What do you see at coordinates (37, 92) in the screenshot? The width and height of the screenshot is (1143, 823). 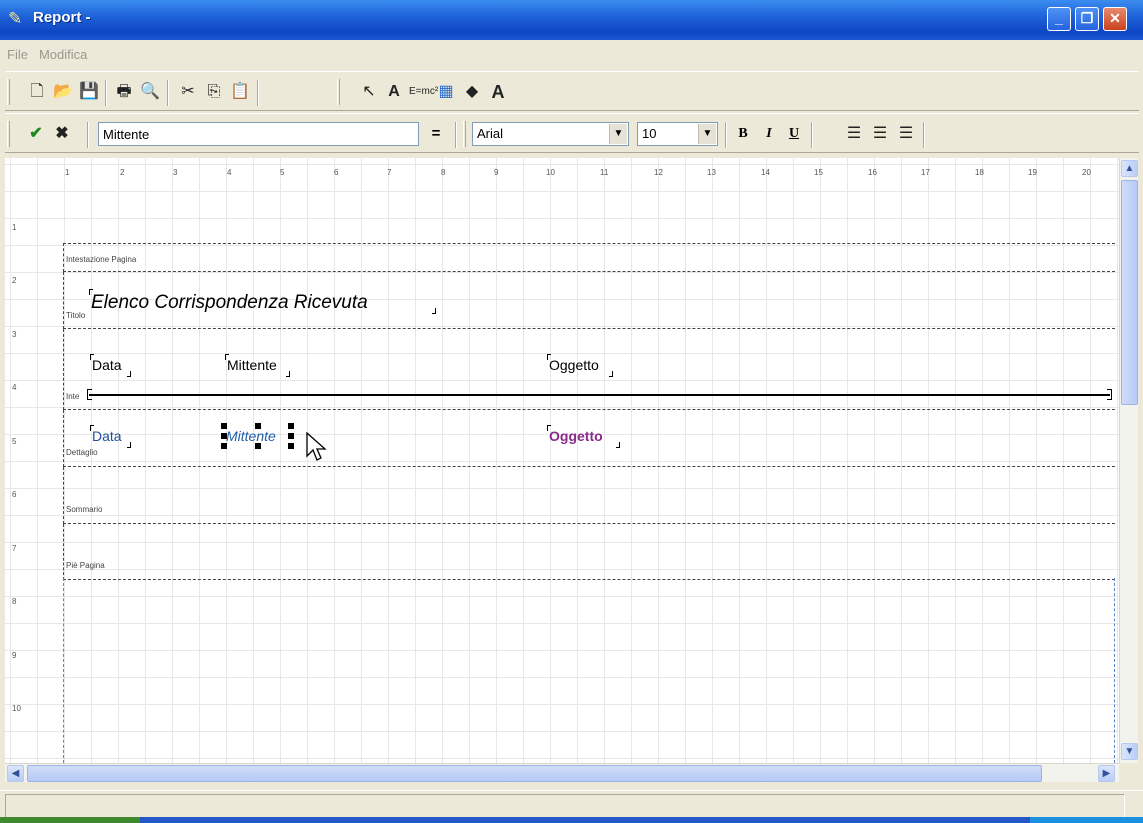 I see `new-document-icon: 🗋` at bounding box center [37, 92].